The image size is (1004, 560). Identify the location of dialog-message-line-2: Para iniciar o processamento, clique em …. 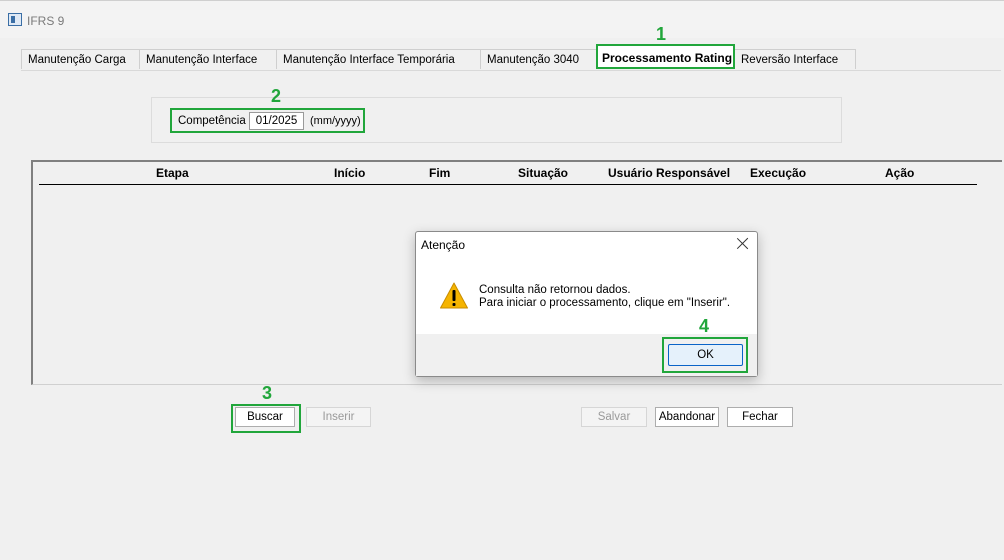
(605, 303).